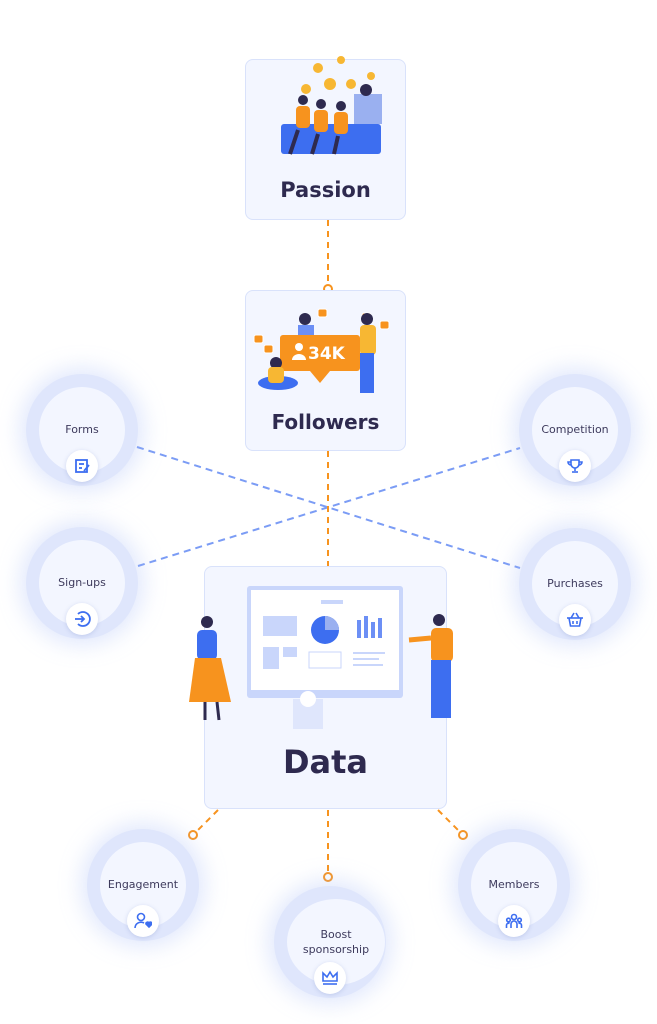  I want to click on passion-title: Passion, so click(325, 190).